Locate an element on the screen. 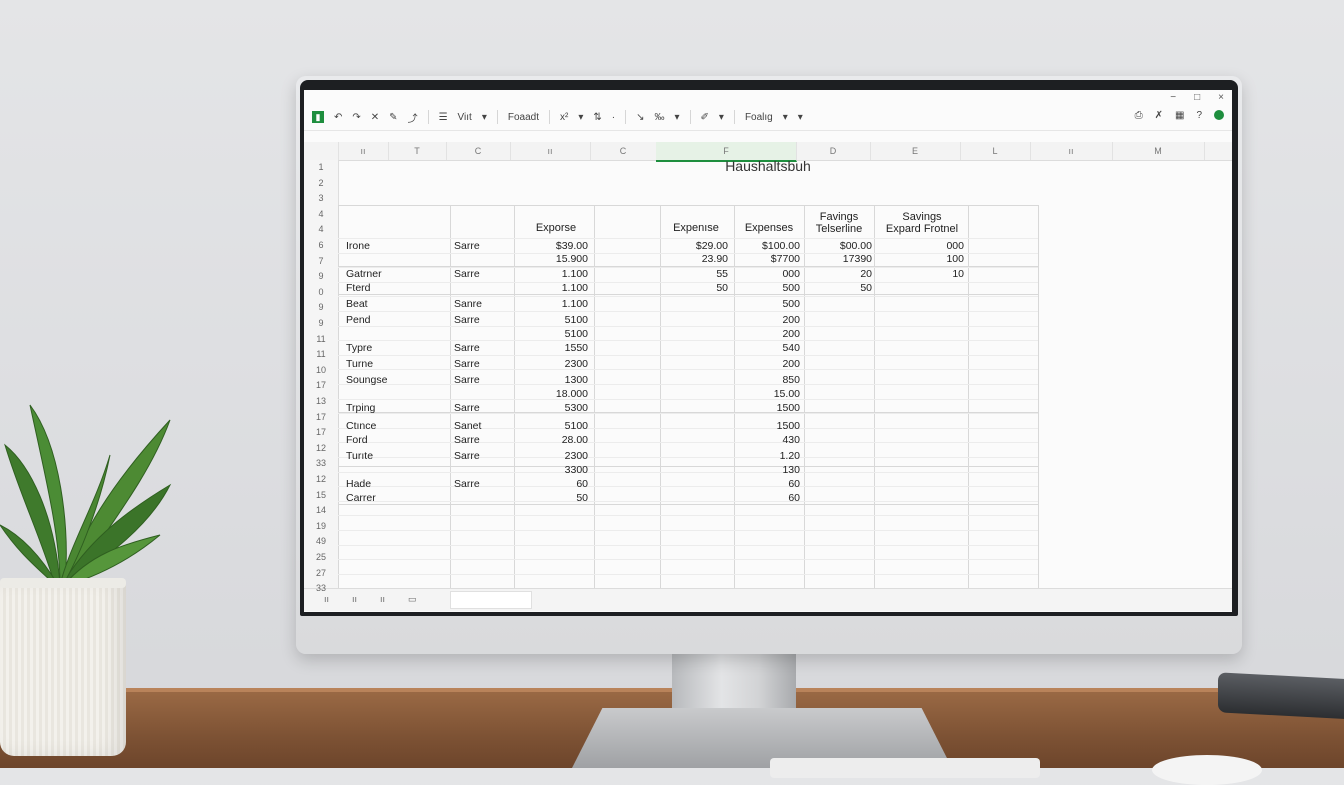 This screenshot has width=1344, height=785. cell-value: 430 is located at coordinates (767, 440).